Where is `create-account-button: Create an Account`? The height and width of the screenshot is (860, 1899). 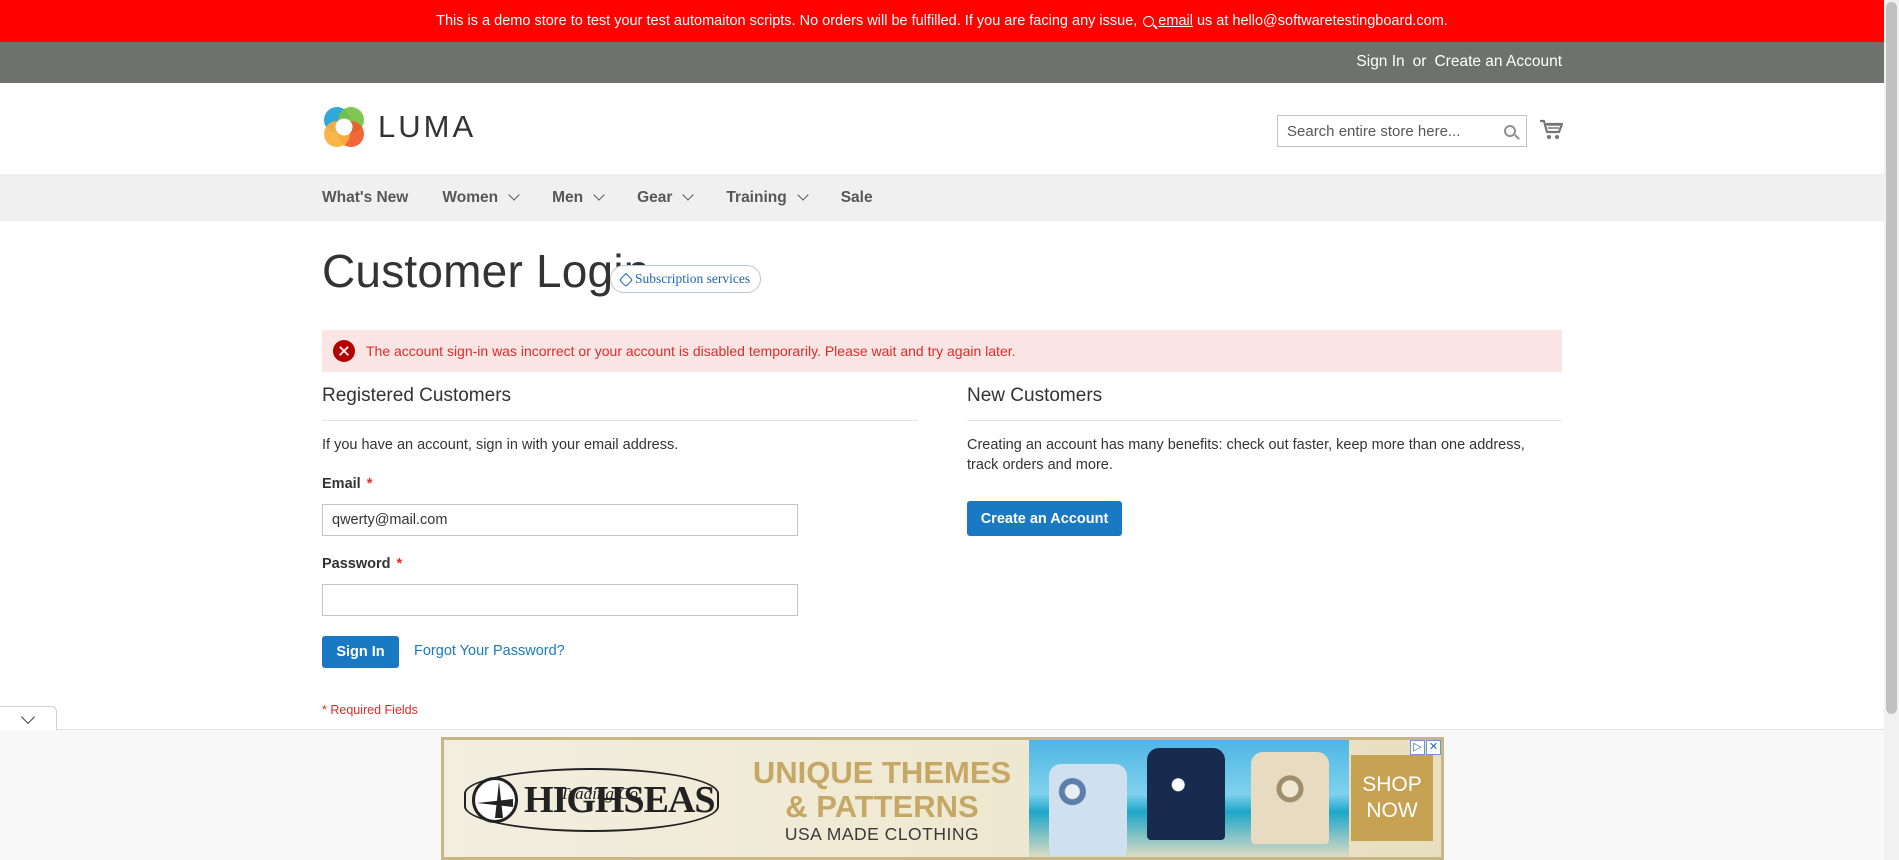
create-account-button: Create an Account is located at coordinates (1044, 518).